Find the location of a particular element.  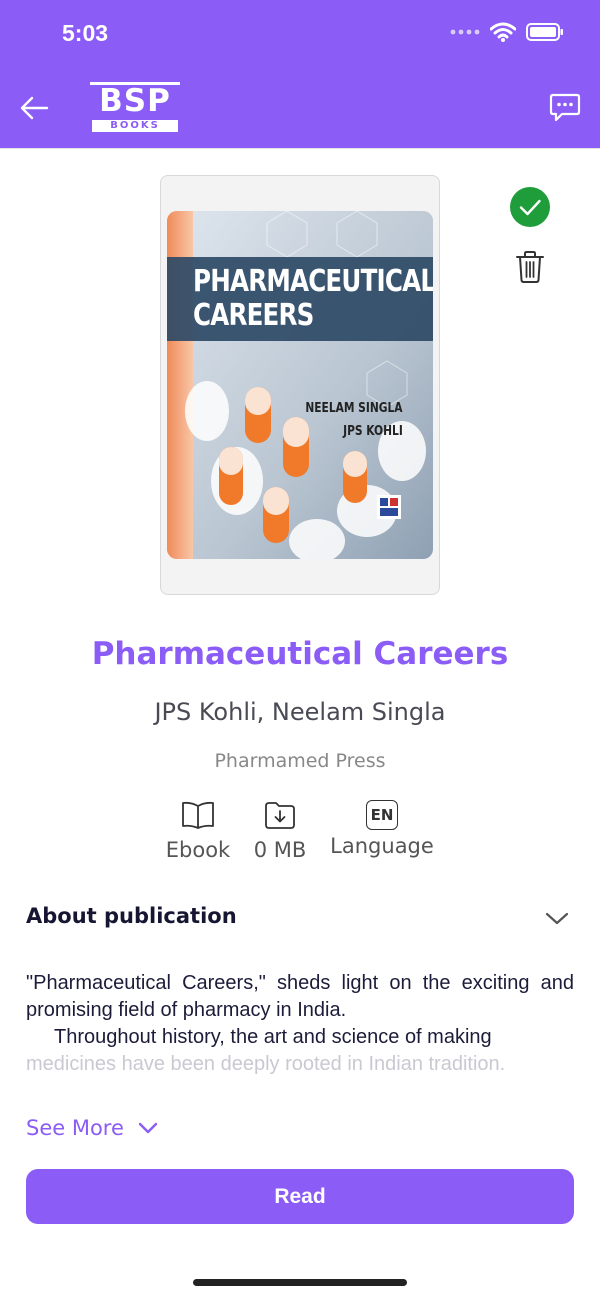

language-badge-icon: EN is located at coordinates (382, 815).